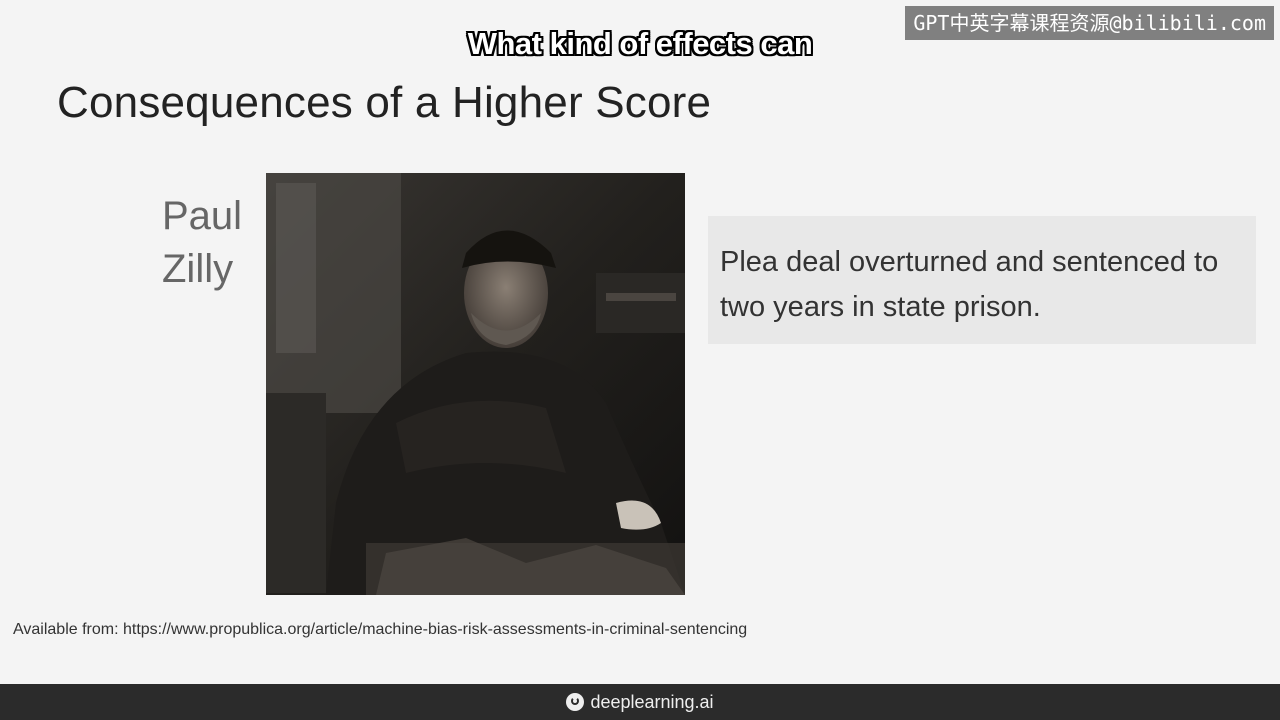 The height and width of the screenshot is (720, 1280). Describe the element at coordinates (575, 702) in the screenshot. I see `deeplearning-logo-icon` at that location.